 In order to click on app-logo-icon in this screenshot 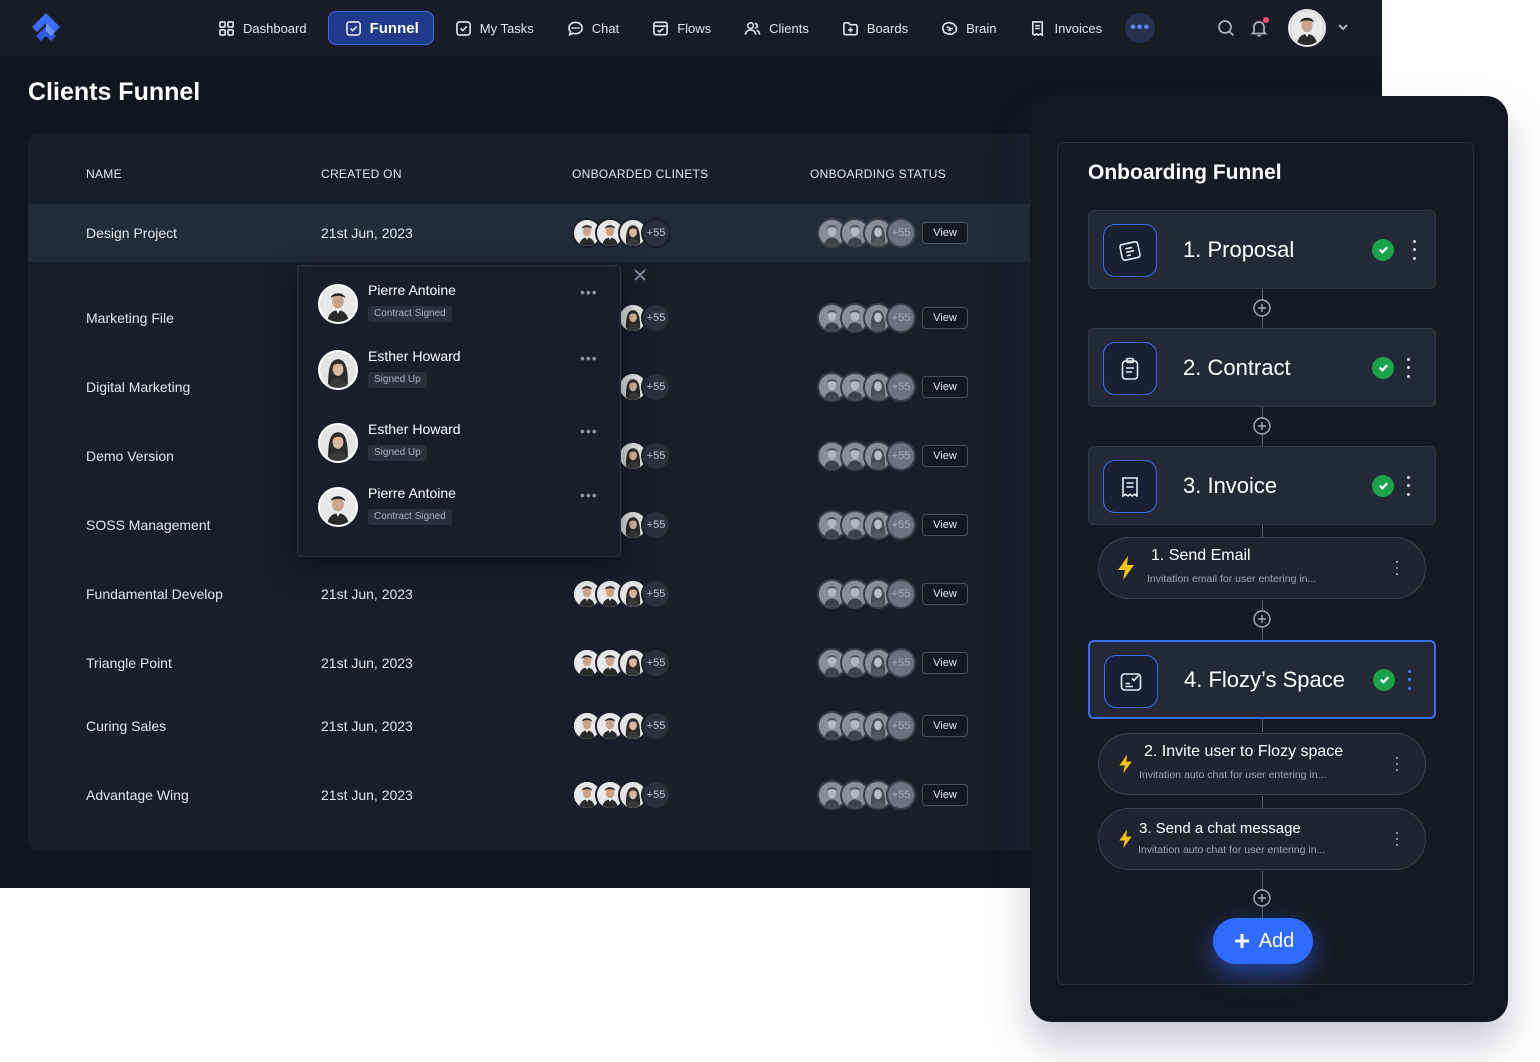, I will do `click(46, 28)`.